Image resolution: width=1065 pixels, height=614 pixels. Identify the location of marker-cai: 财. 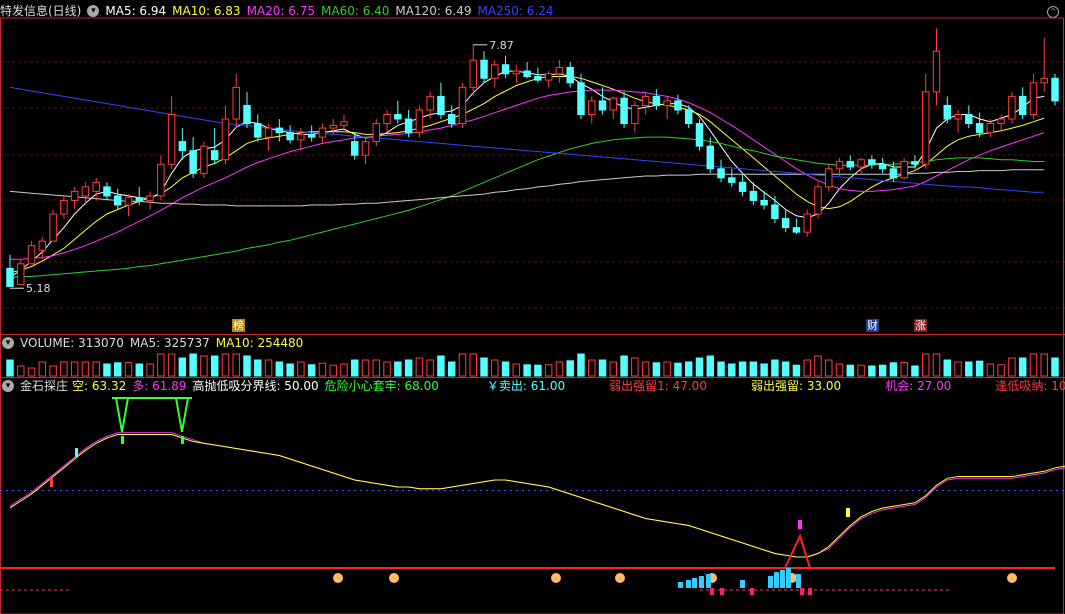
(872, 325).